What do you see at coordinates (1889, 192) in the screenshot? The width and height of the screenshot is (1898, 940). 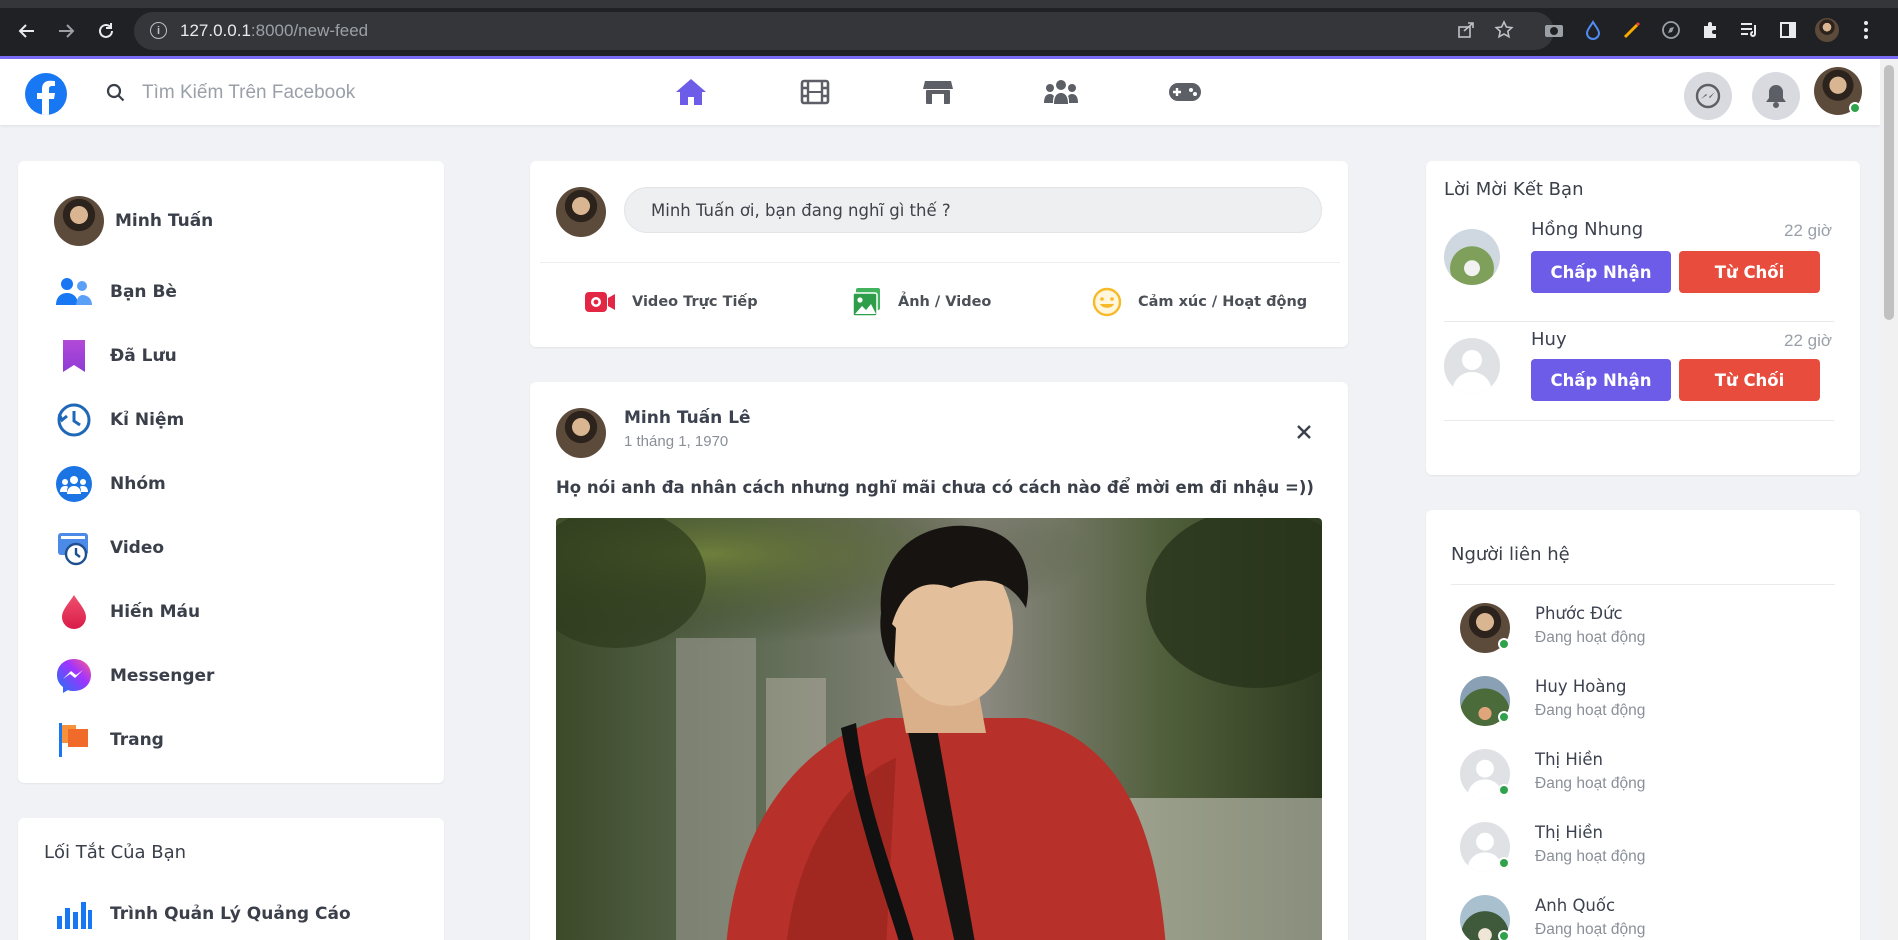 I see `scrollbar-thumb` at bounding box center [1889, 192].